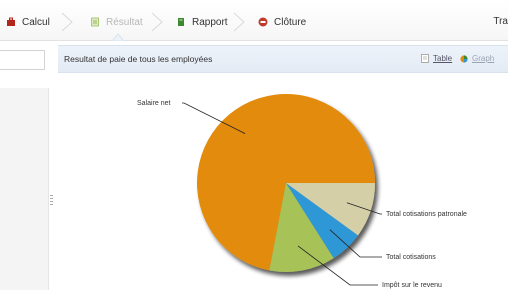 Image resolution: width=508 pixels, height=290 pixels. What do you see at coordinates (154, 103) in the screenshot?
I see `slice-label: Salaire net` at bounding box center [154, 103].